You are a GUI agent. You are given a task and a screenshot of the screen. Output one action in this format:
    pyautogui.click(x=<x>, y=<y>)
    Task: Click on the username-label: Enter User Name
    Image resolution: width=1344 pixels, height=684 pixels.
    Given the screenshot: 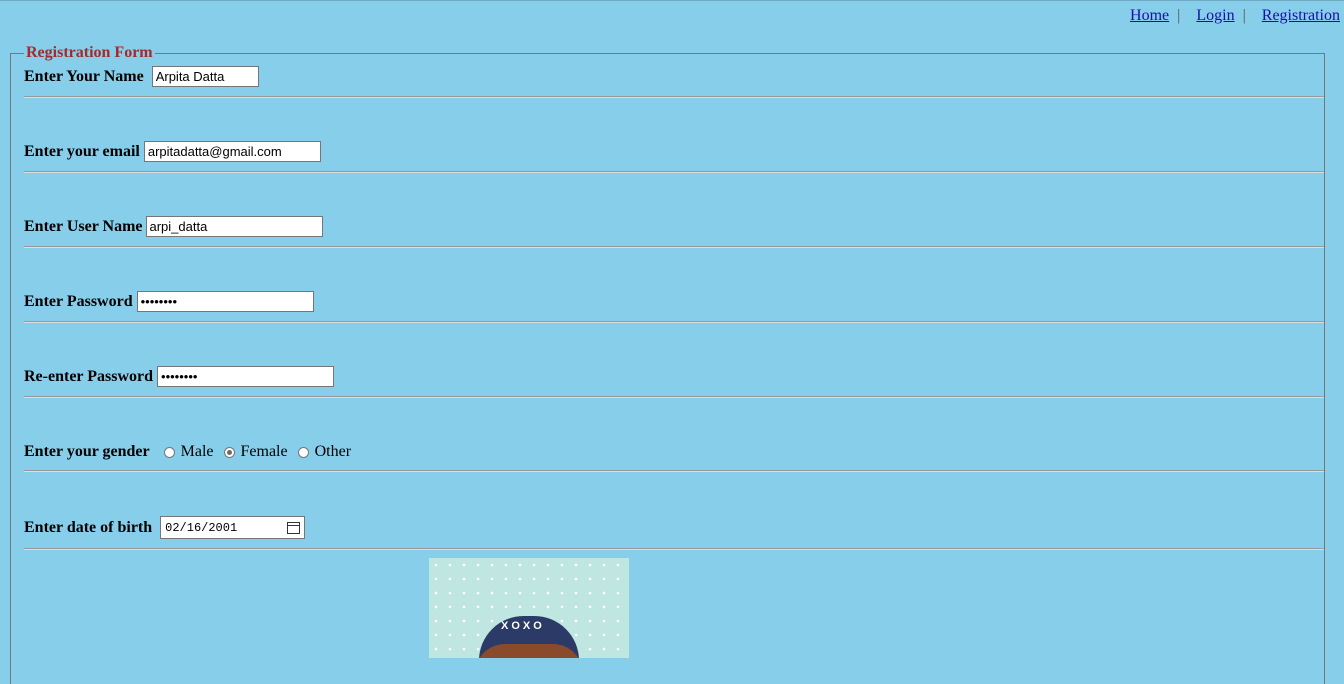 What is the action you would take?
    pyautogui.click(x=83, y=226)
    